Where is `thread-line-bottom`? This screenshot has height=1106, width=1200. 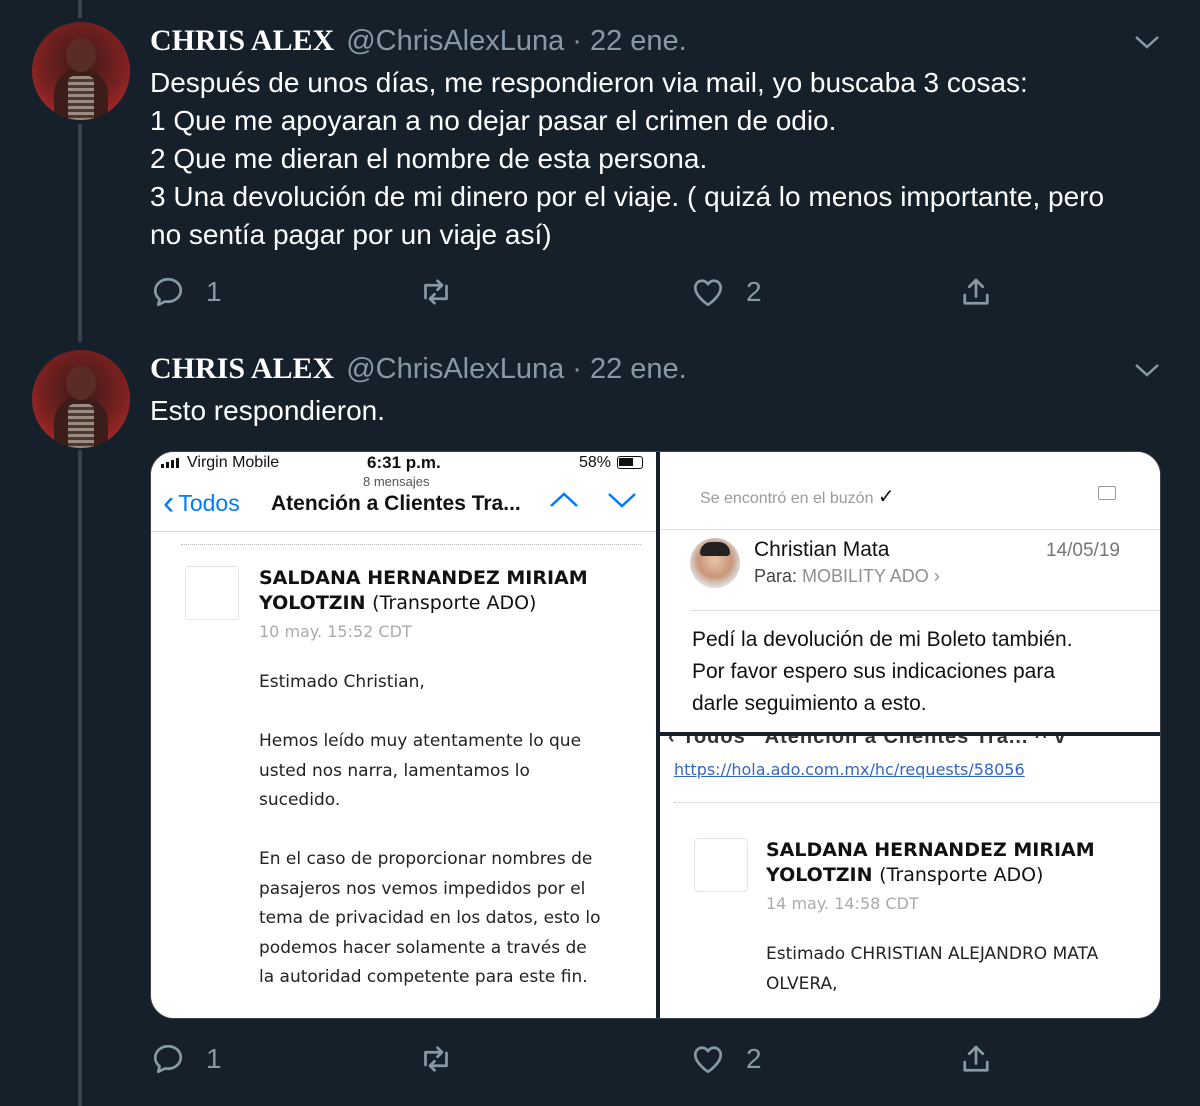
thread-line-bottom is located at coordinates (80, 778).